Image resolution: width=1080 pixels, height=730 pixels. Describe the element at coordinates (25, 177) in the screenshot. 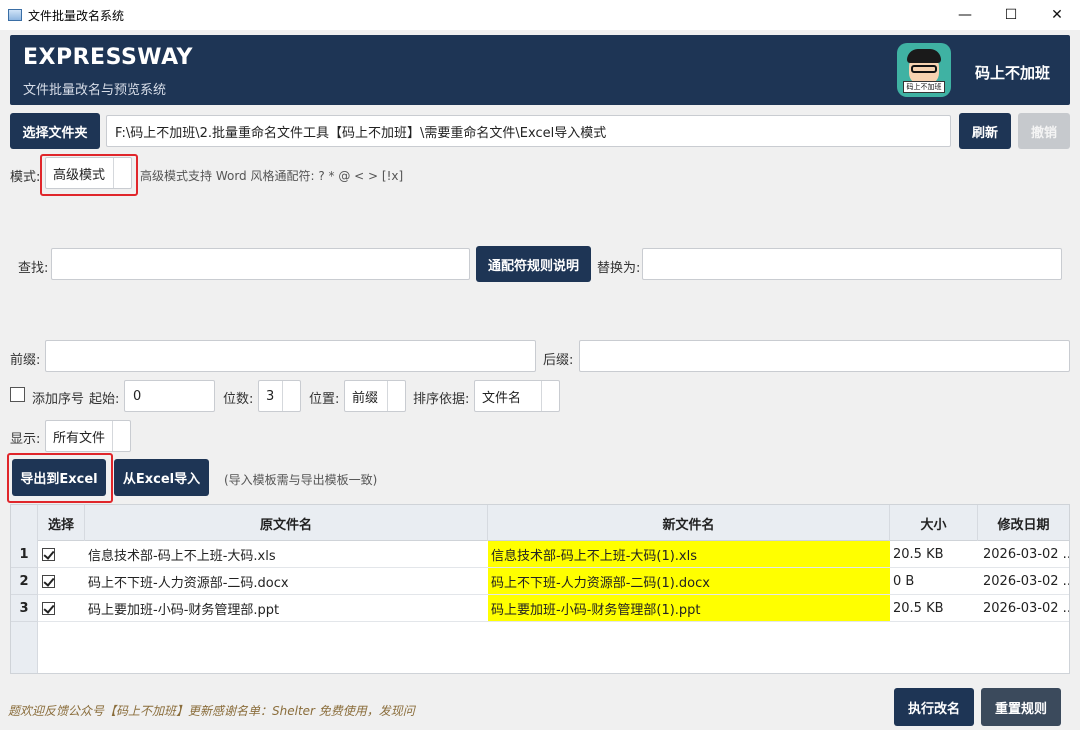

I see `mode-label: 模式:` at that location.